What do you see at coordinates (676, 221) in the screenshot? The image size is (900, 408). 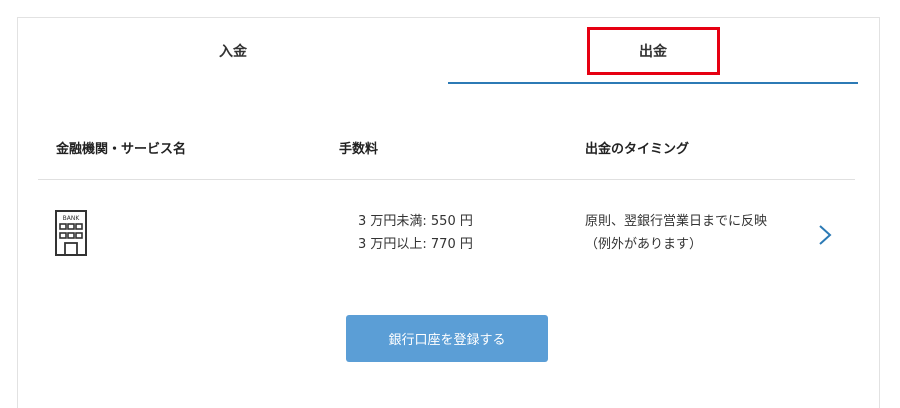 I see `timing-main: 原則、翌銀行営業日までに反映` at bounding box center [676, 221].